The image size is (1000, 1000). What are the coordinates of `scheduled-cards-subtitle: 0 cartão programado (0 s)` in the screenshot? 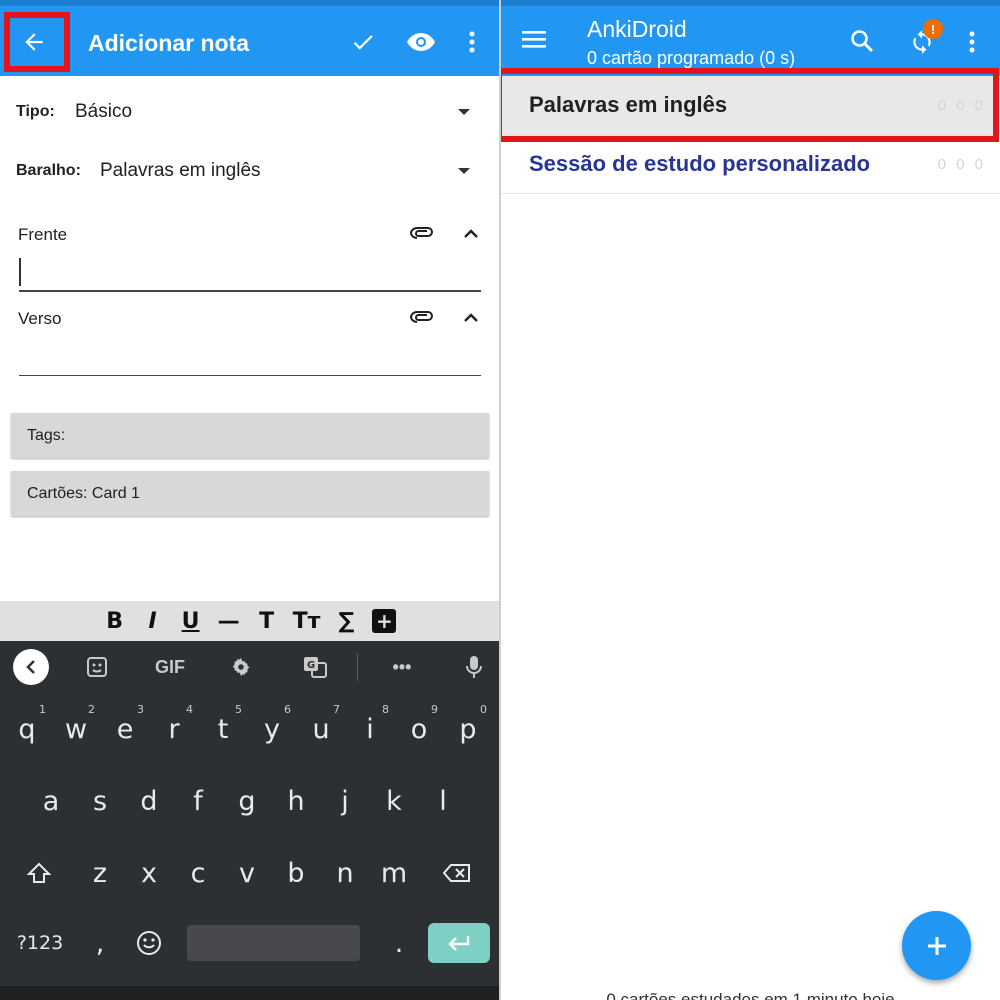 It's located at (691, 58).